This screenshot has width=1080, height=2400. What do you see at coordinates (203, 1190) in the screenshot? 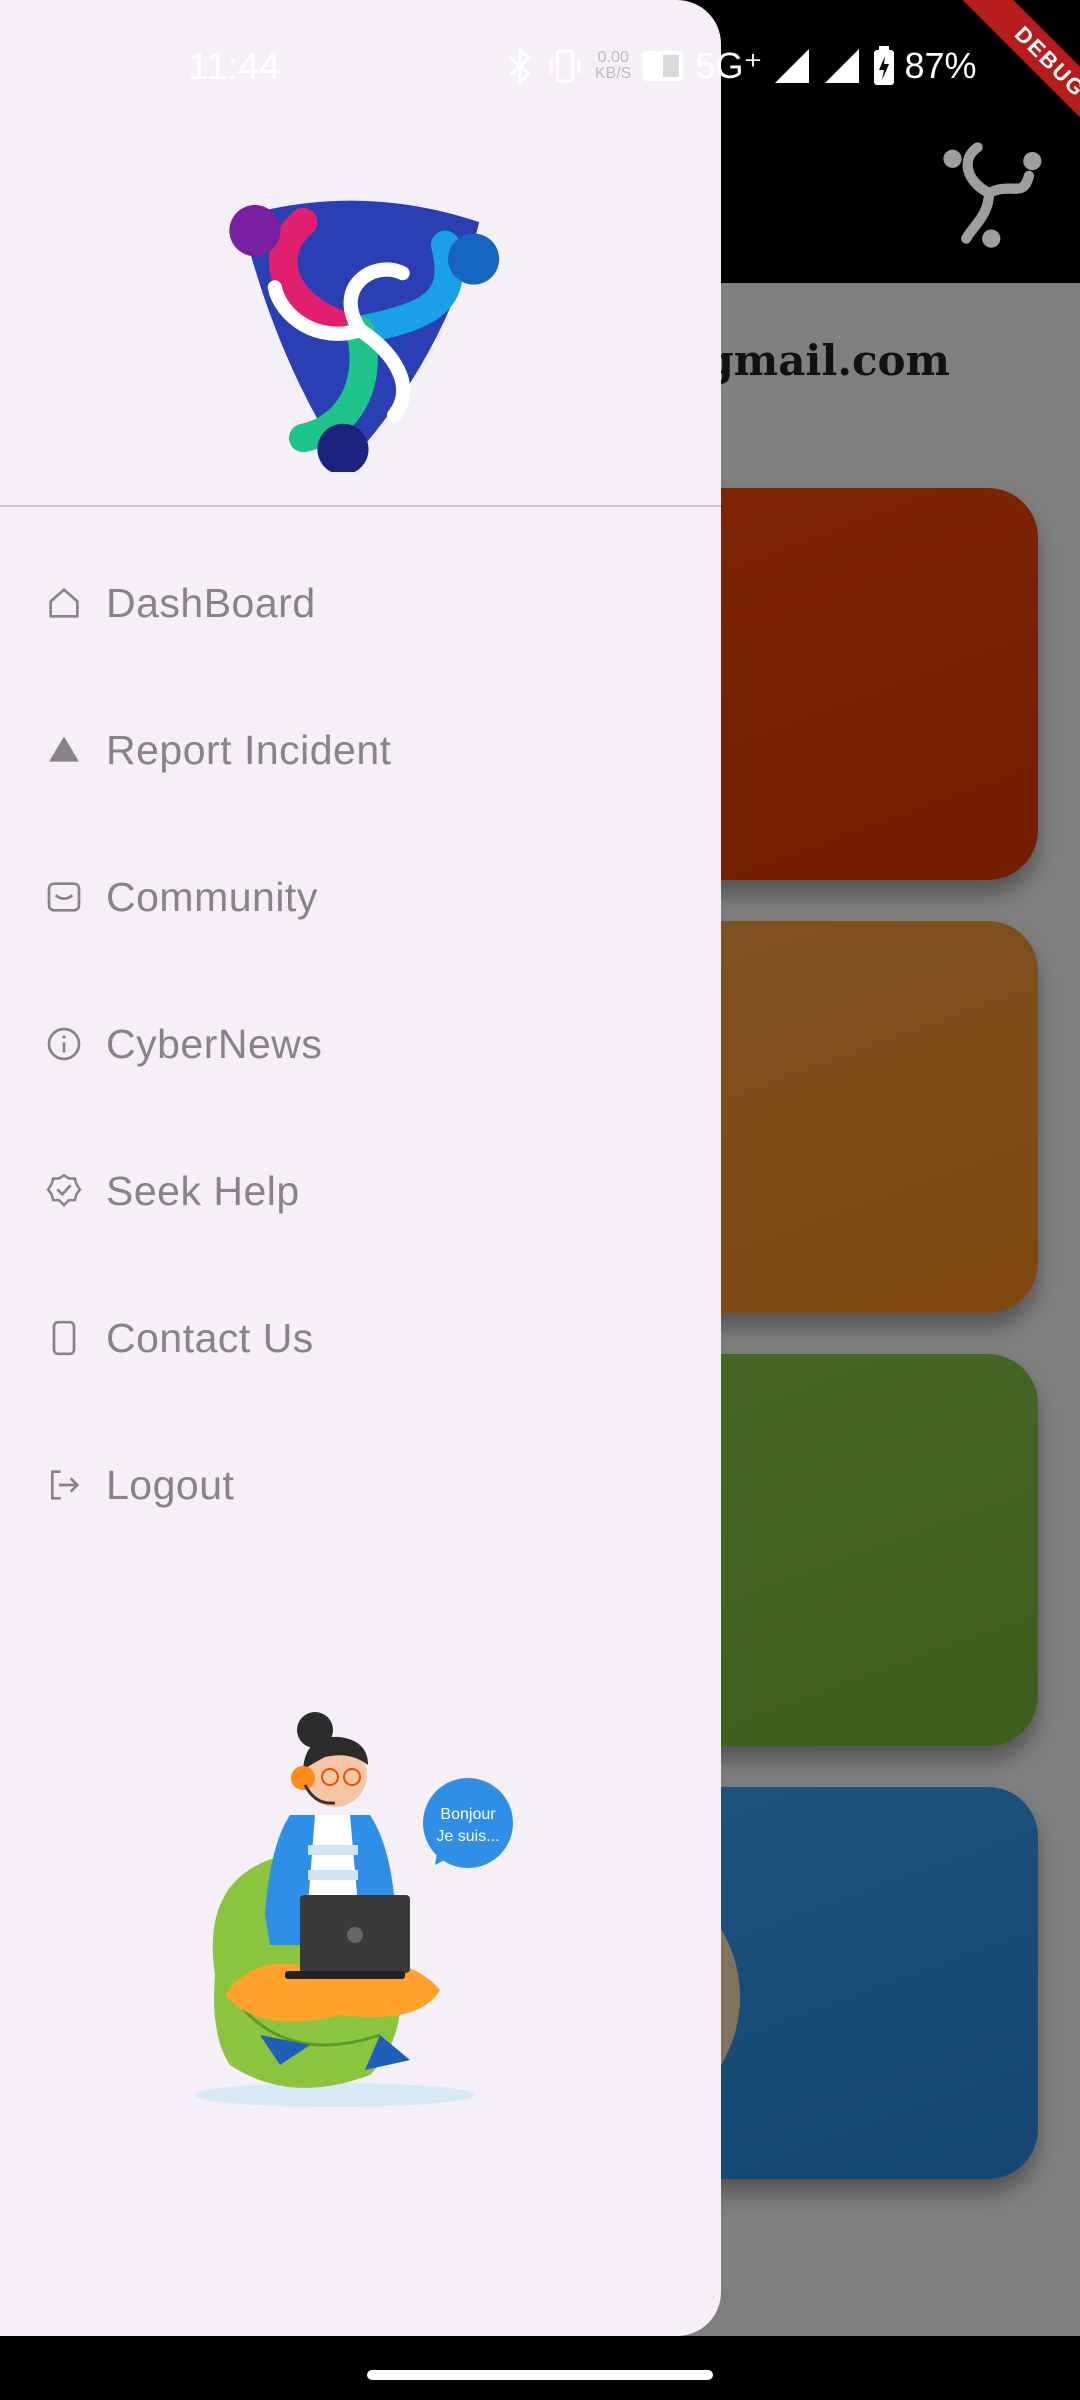
I see `menu-item-label: Seek Help` at bounding box center [203, 1190].